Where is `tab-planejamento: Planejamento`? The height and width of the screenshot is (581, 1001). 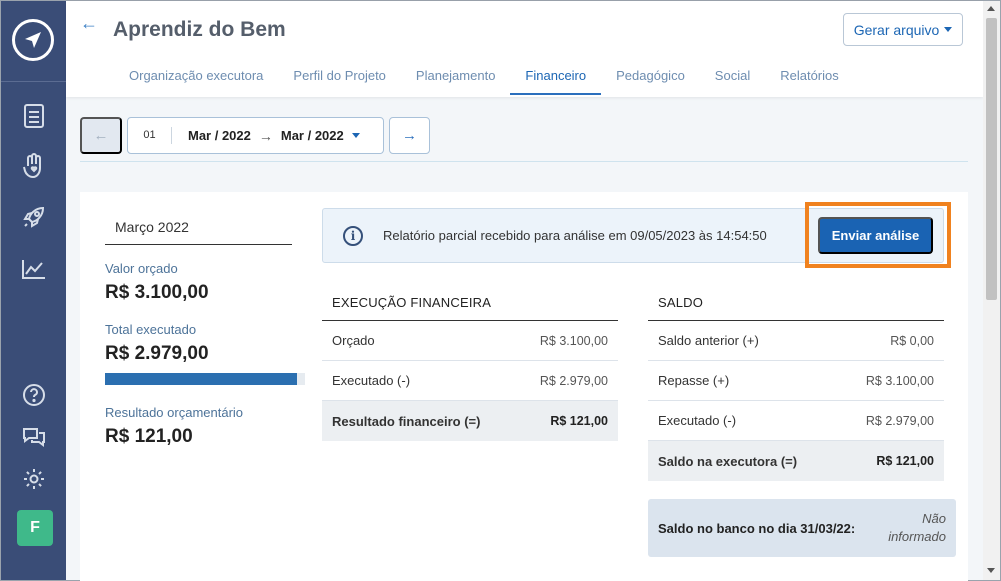 tab-planejamento: Planejamento is located at coordinates (456, 78).